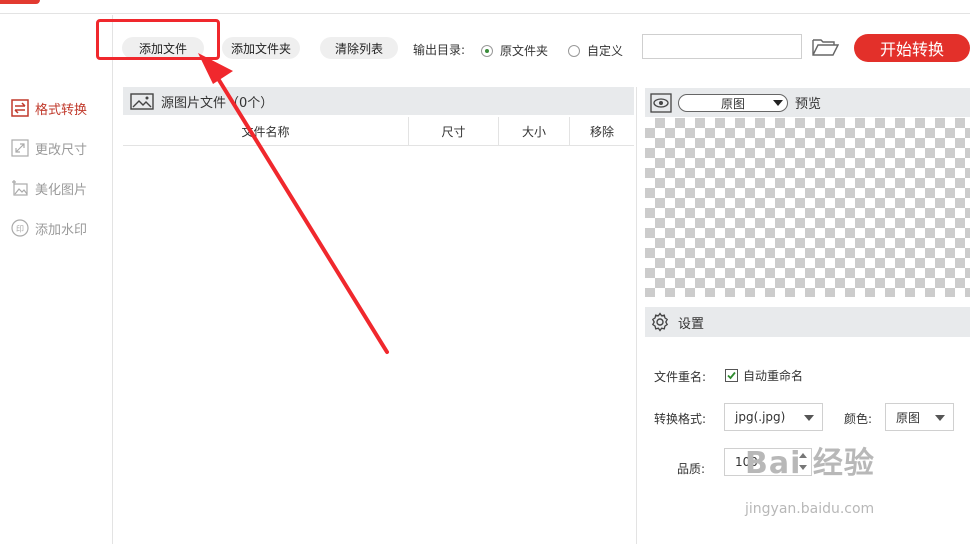 The height and width of the screenshot is (544, 970). Describe the element at coordinates (680, 419) in the screenshot. I see `format-label: 转换格式:` at that location.